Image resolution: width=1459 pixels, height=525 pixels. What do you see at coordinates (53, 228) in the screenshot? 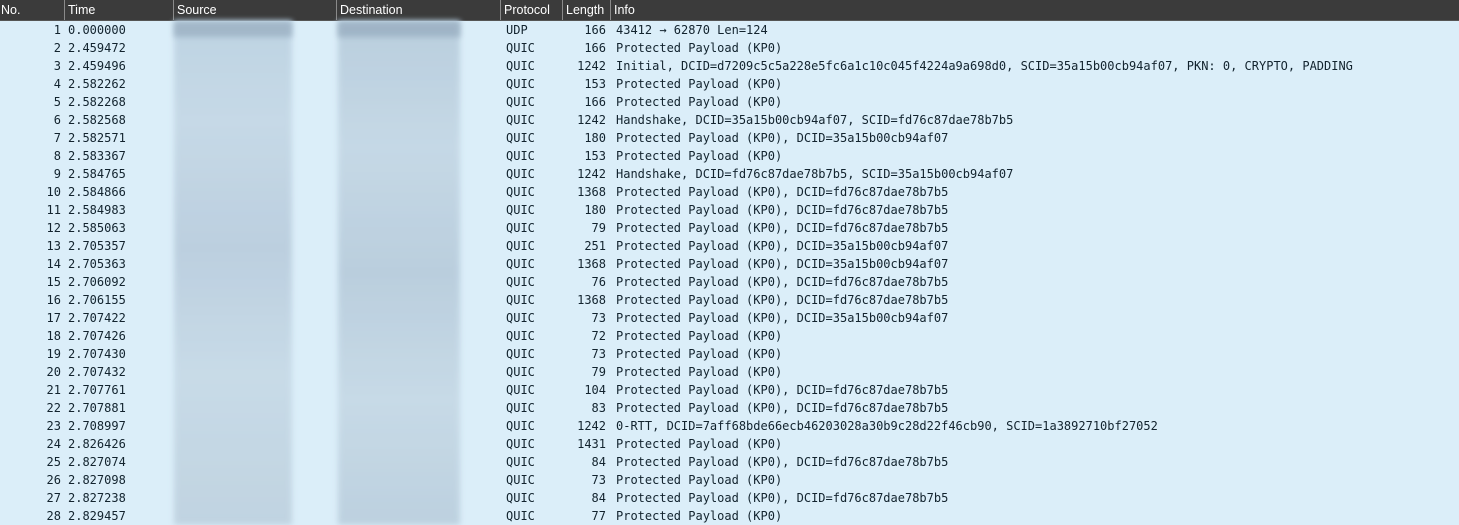
I see `packet-no: 12` at bounding box center [53, 228].